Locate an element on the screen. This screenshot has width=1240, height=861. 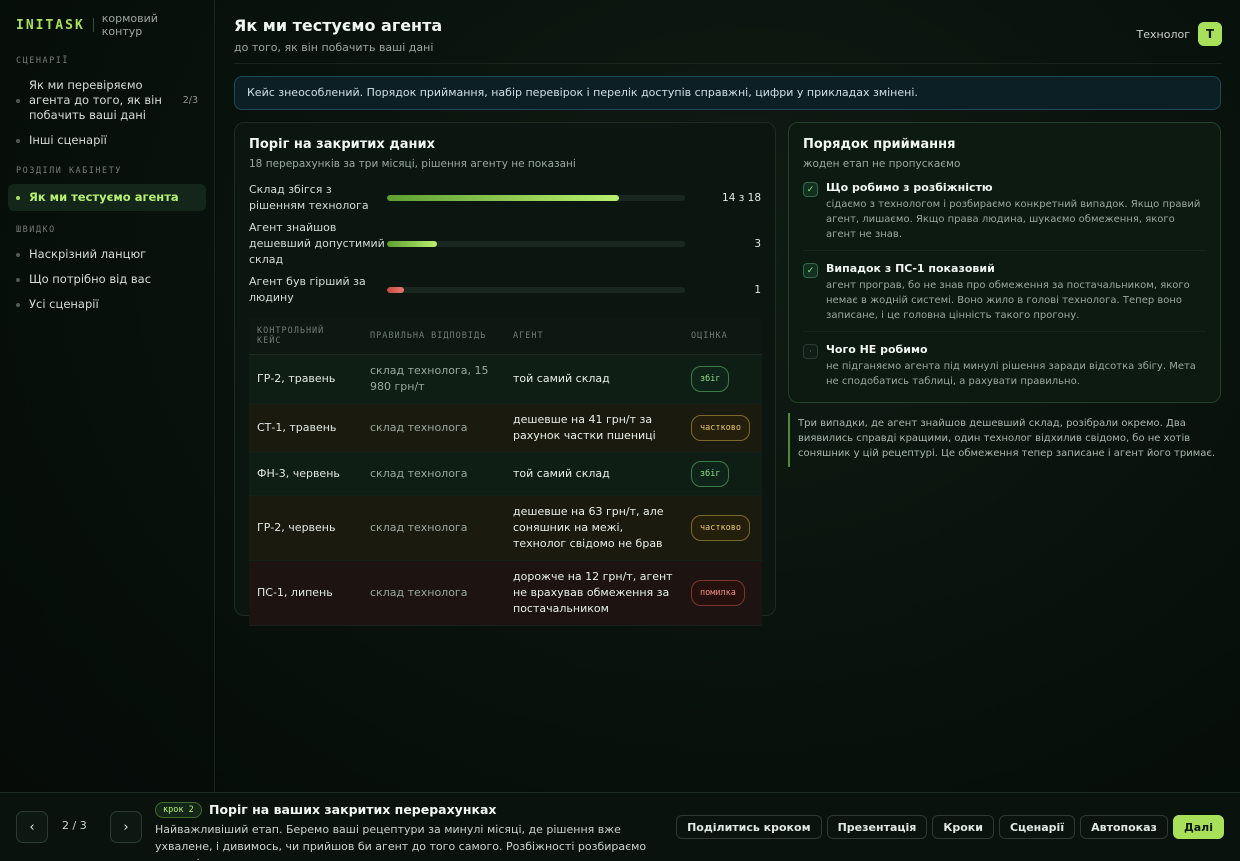
section-label-scenarios: СЦЕНАРІЇ is located at coordinates (42, 61).